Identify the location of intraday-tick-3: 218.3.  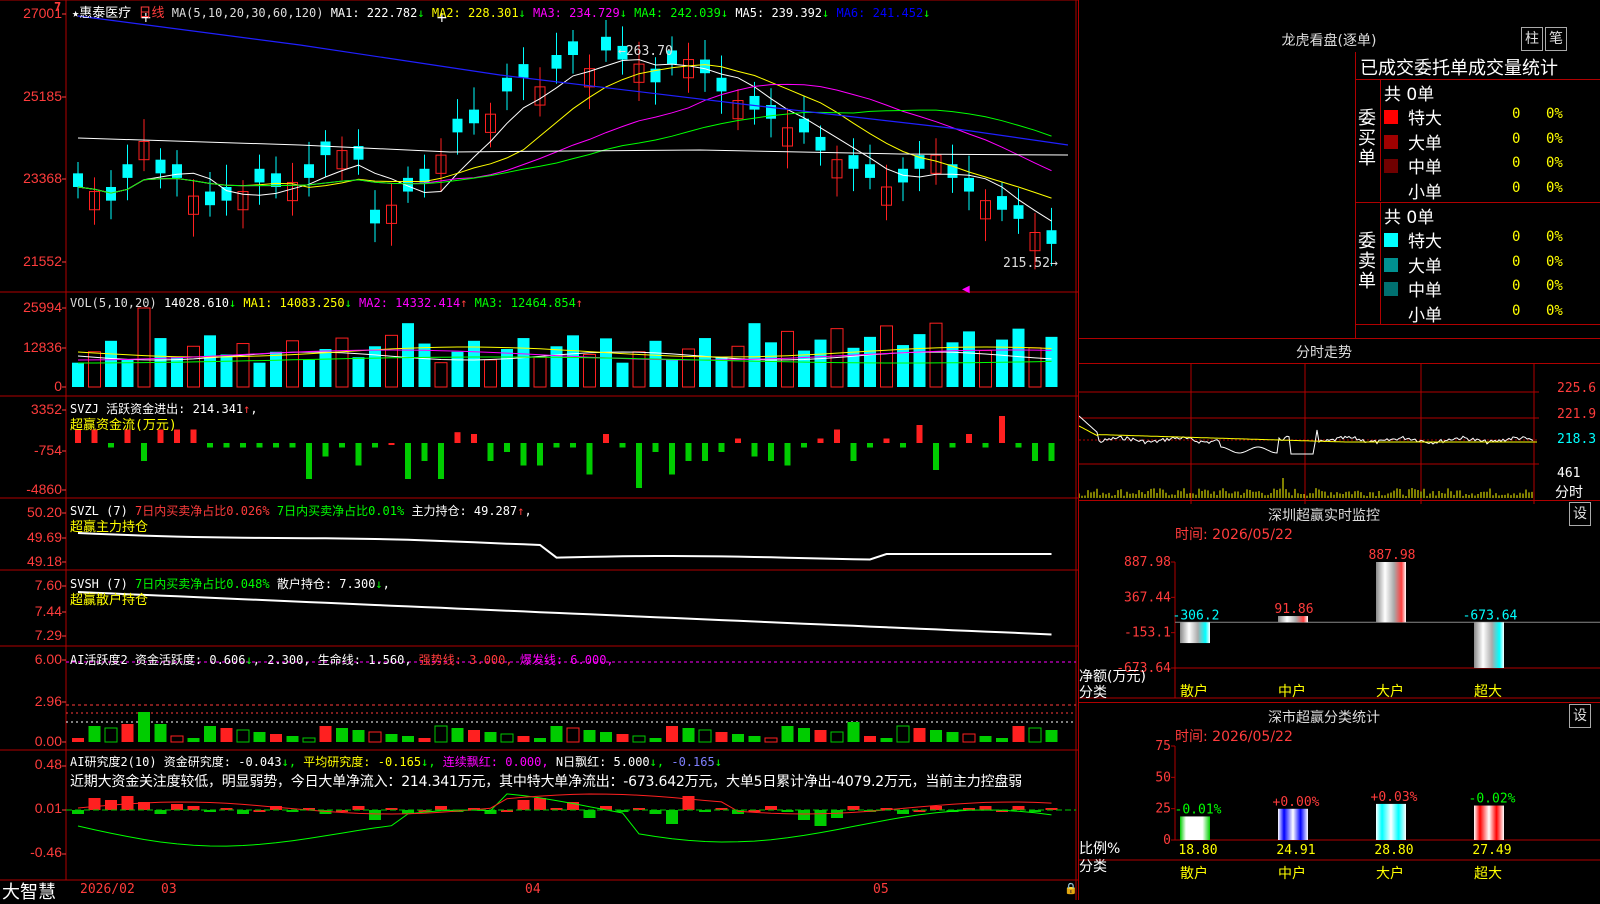
(1577, 439).